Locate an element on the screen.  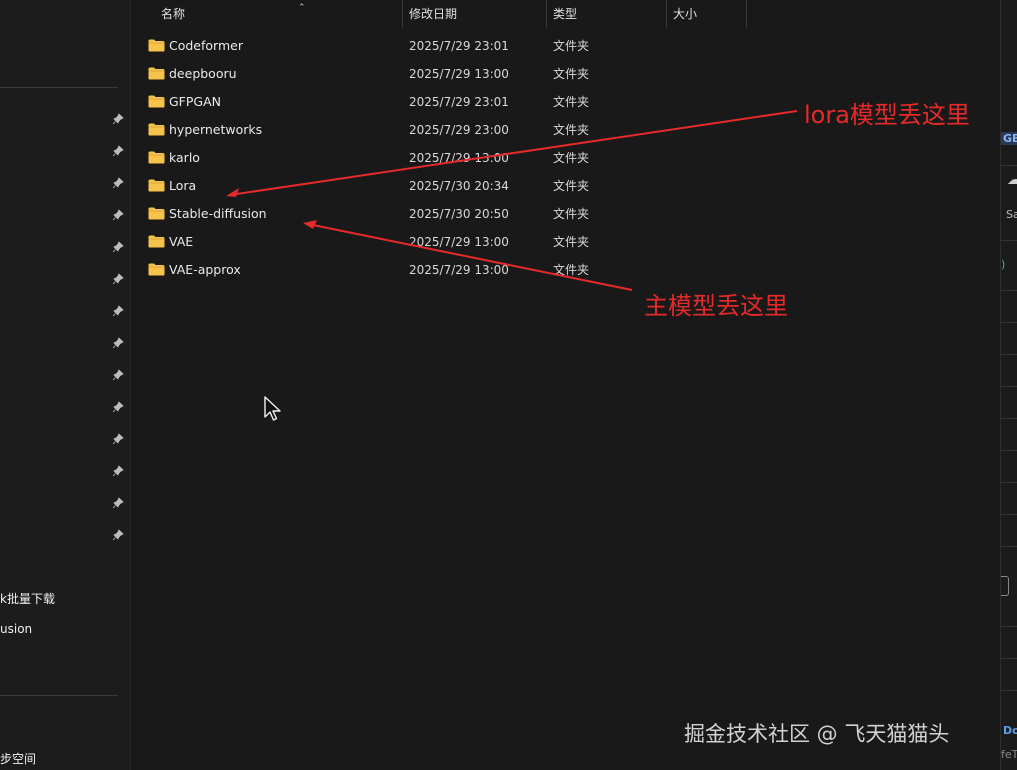
file-name: karlo is located at coordinates (184, 157).